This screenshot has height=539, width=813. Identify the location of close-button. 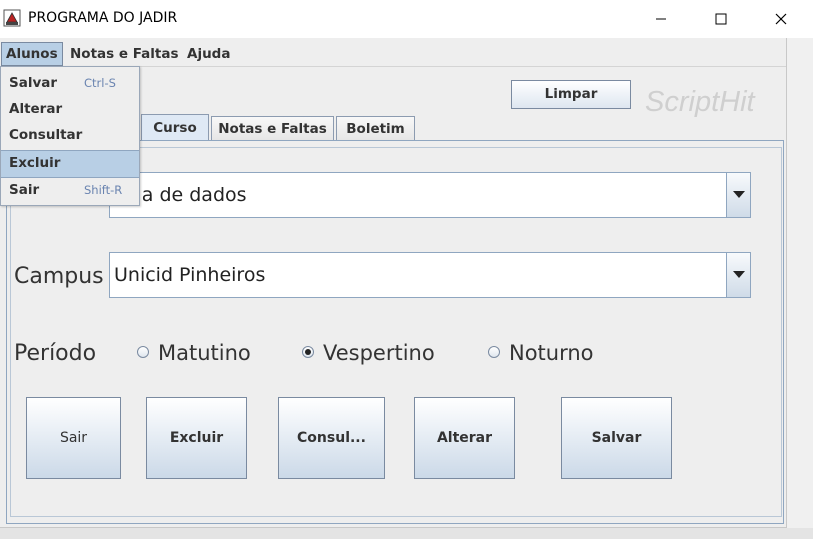
(781, 19).